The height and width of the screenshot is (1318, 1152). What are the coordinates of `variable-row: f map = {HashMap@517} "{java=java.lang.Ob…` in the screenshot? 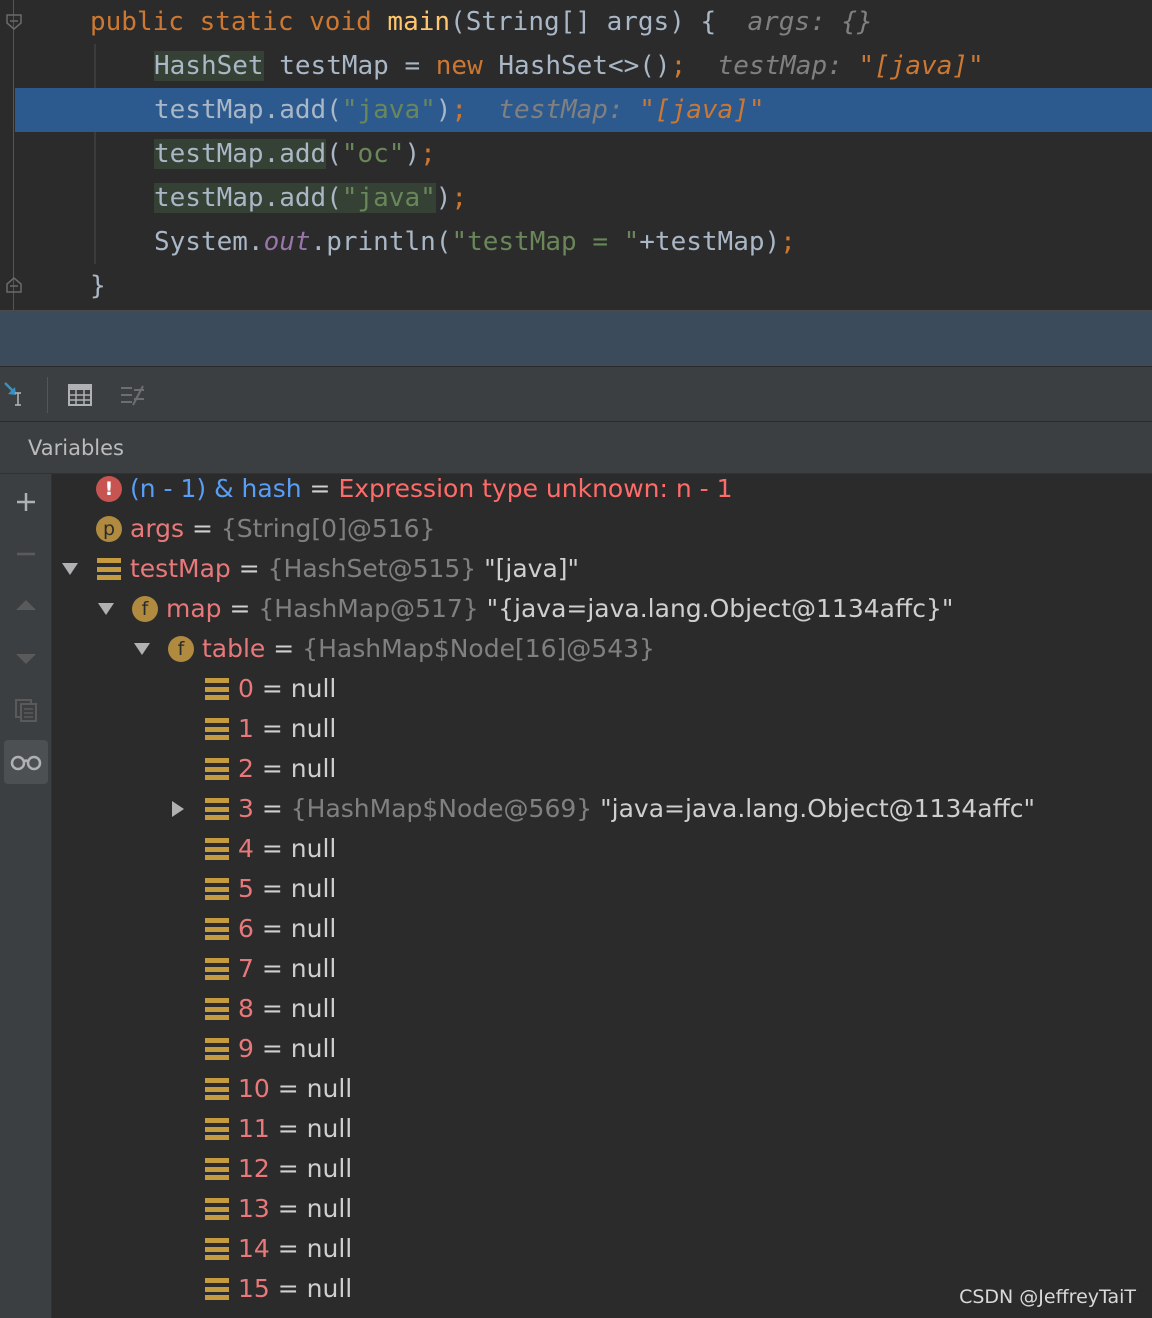 It's located at (602, 609).